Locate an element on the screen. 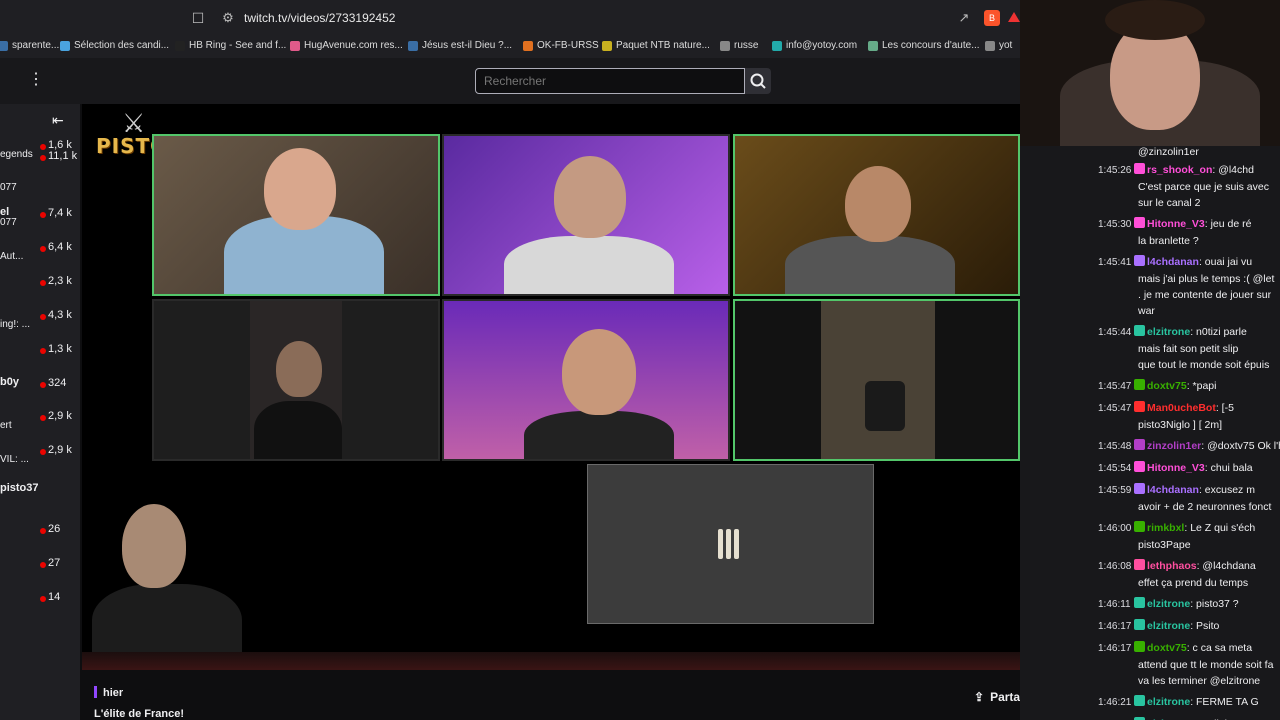  sidebar-channel-item: 2,3 k is located at coordinates (40, 286).